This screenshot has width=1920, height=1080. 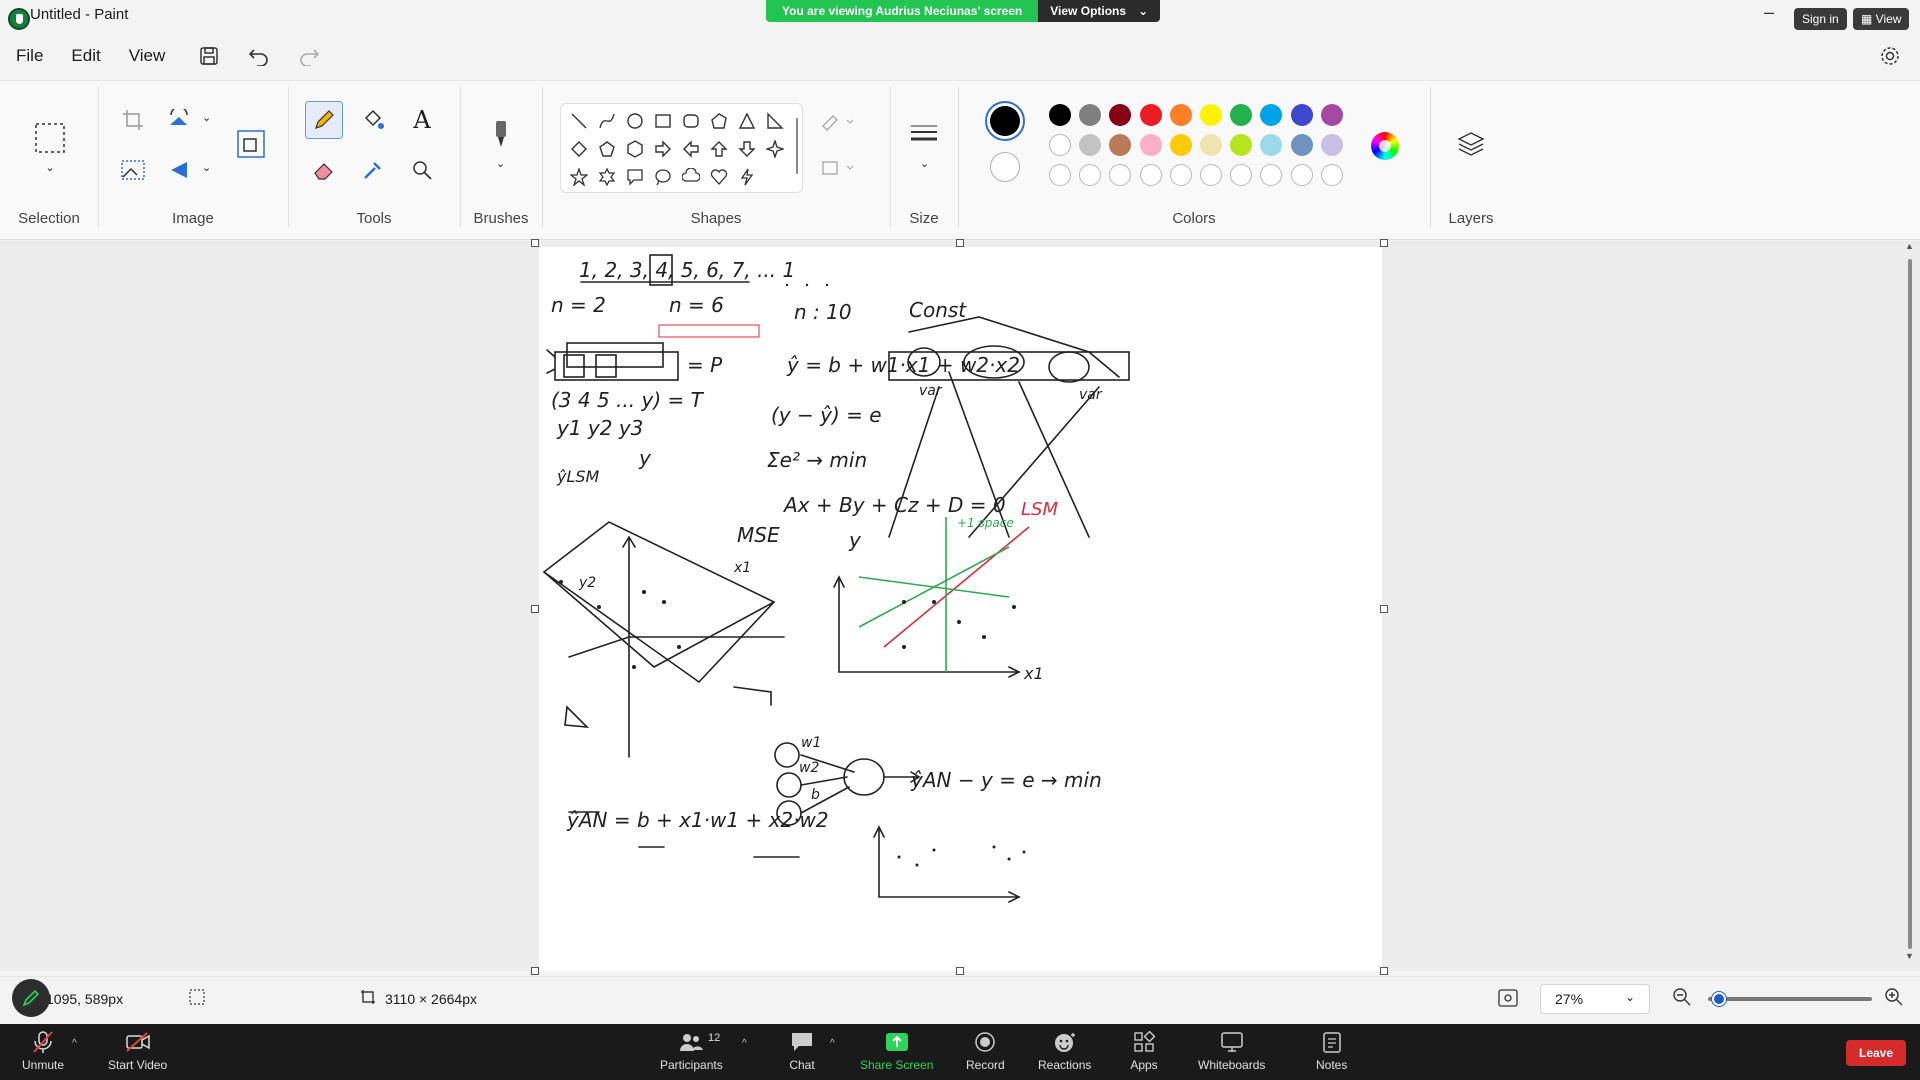 I want to click on eraser-icon, so click(x=324, y=170).